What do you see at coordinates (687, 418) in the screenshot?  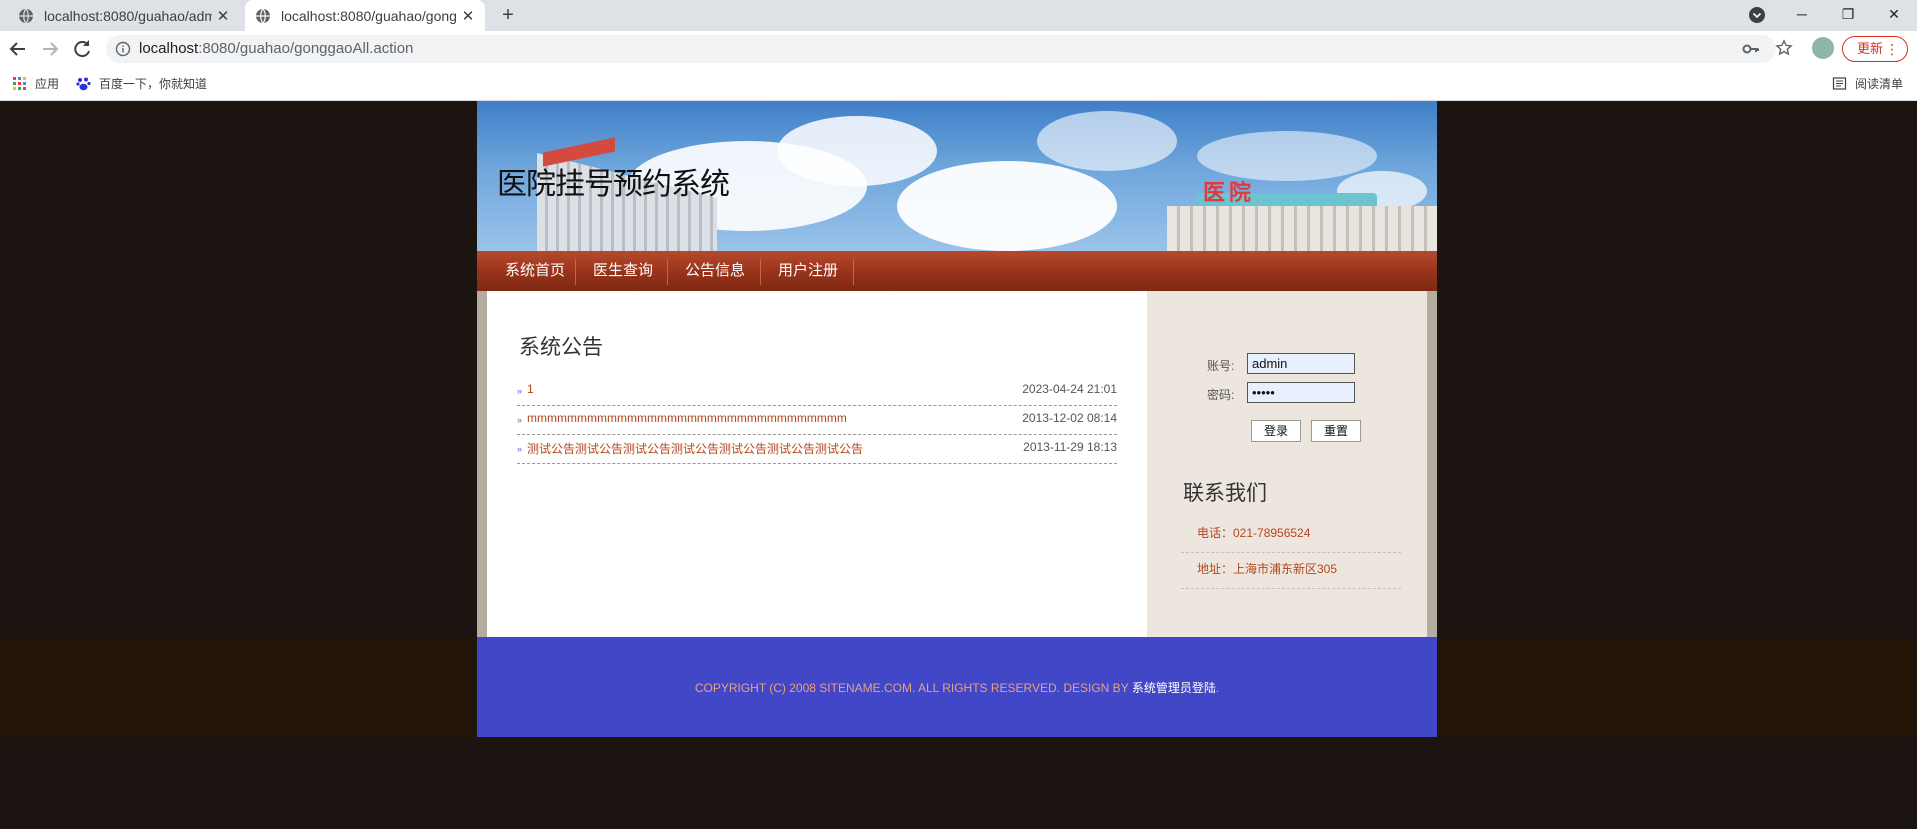 I see `notice-link: mmmmmmmmmmmmmmmmmmmmmmmmmmmmmmmm` at bounding box center [687, 418].